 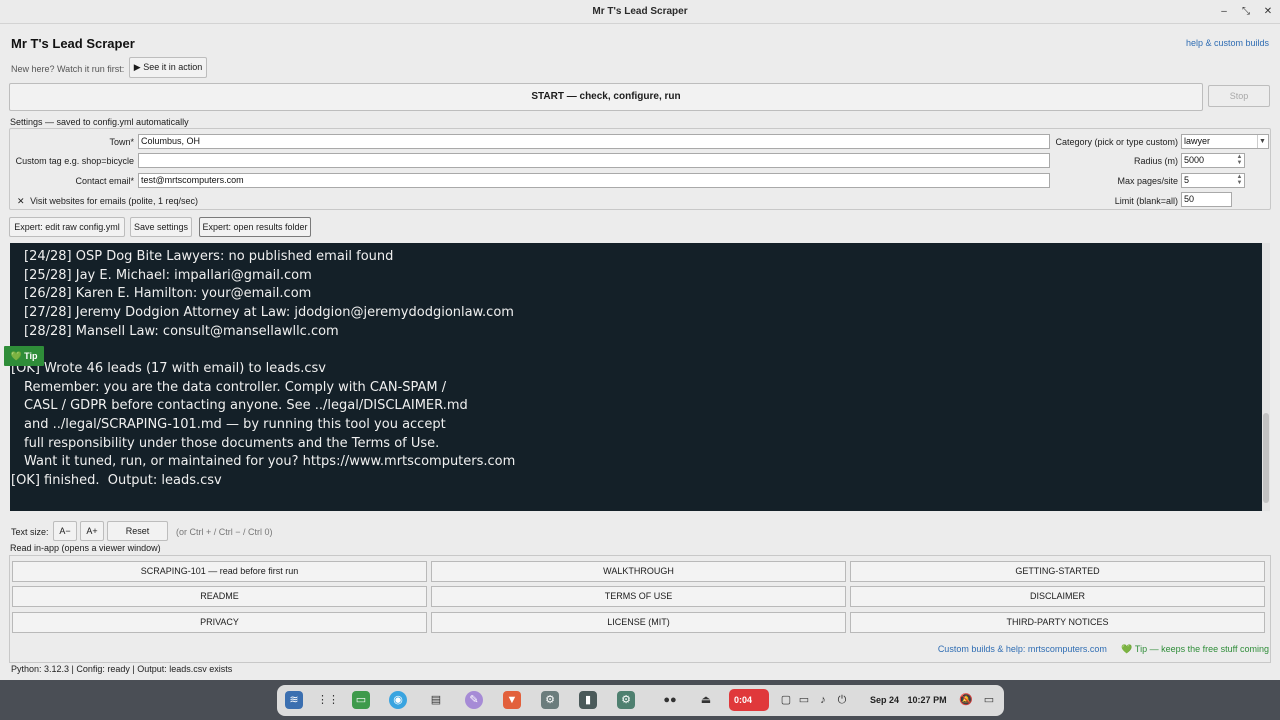 I want to click on terminal-icon: ▮, so click(x=588, y=700).